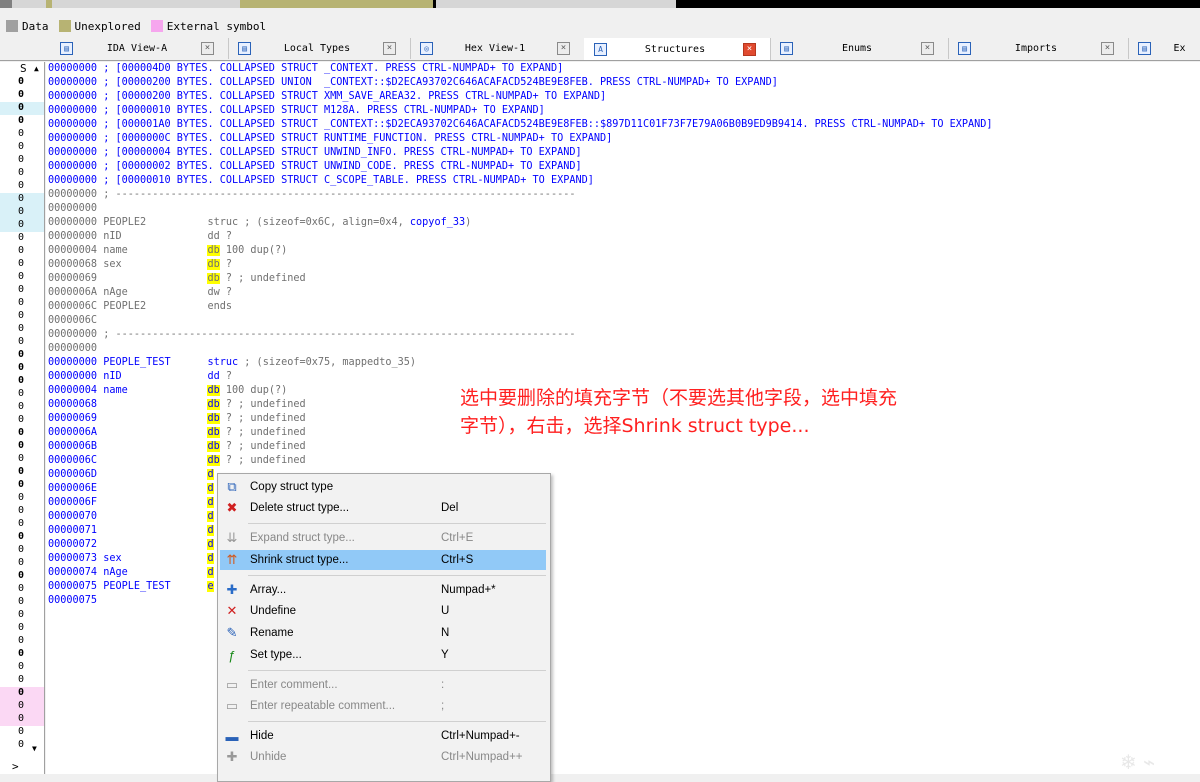 Image resolution: width=1200 pixels, height=782 pixels. What do you see at coordinates (140, 265) in the screenshot?
I see `struct-member-line: 00000068 sex db ?` at bounding box center [140, 265].